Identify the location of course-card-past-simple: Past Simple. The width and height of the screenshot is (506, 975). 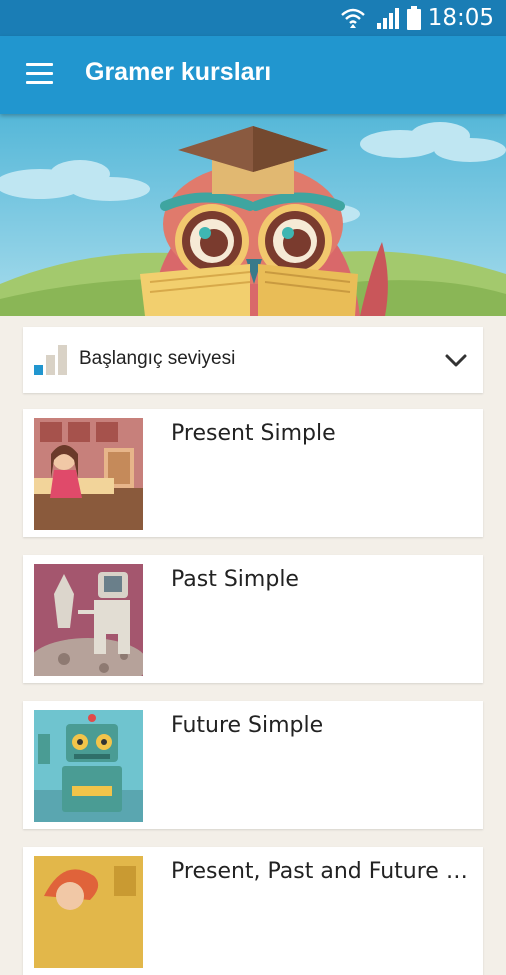
(253, 619).